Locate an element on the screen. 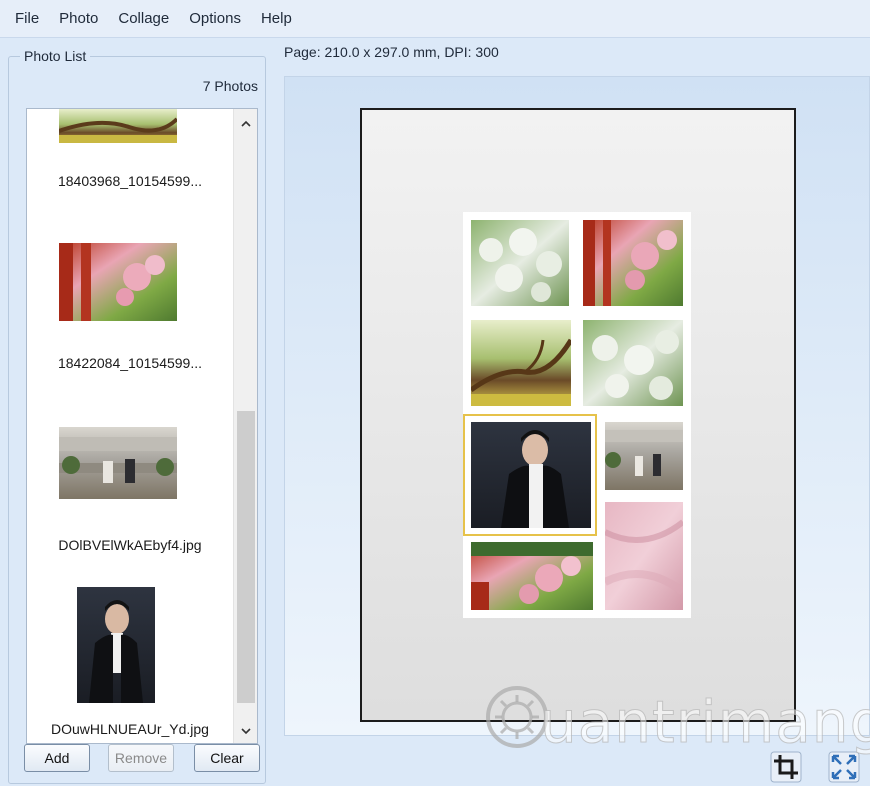 Image resolution: width=870 pixels, height=786 pixels. page-info: Page: 210.0 x 297.0 mm, DPI: 300 is located at coordinates (391, 52).